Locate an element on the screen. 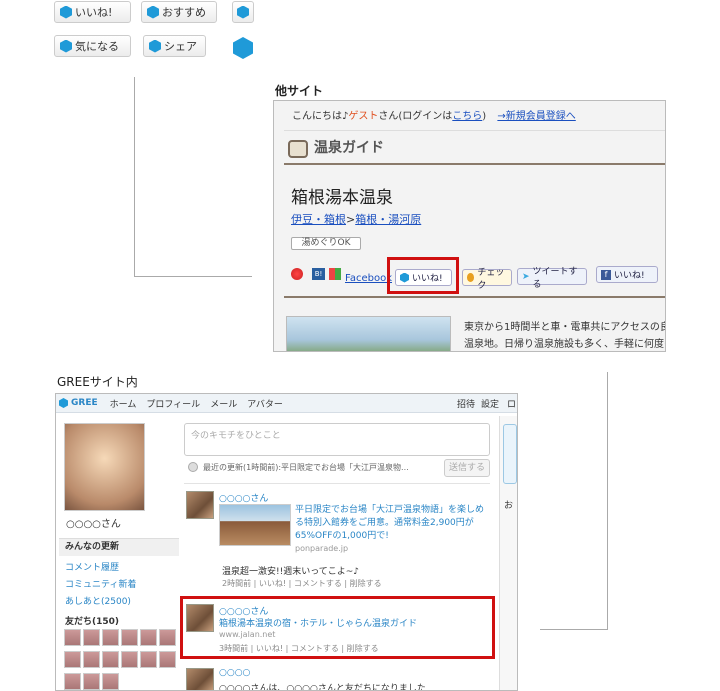 Image resolution: width=720 pixels, height=691 pixels. share-button: シェア is located at coordinates (174, 46).